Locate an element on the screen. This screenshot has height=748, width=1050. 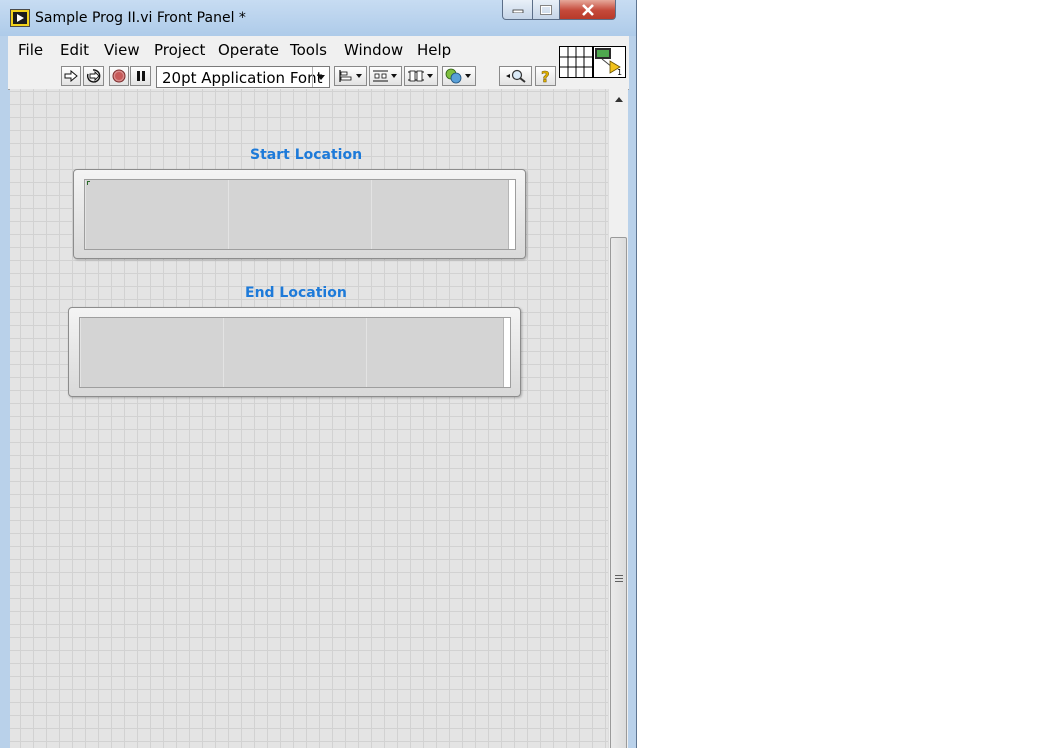
end-location-label: End Location is located at coordinates (296, 293).